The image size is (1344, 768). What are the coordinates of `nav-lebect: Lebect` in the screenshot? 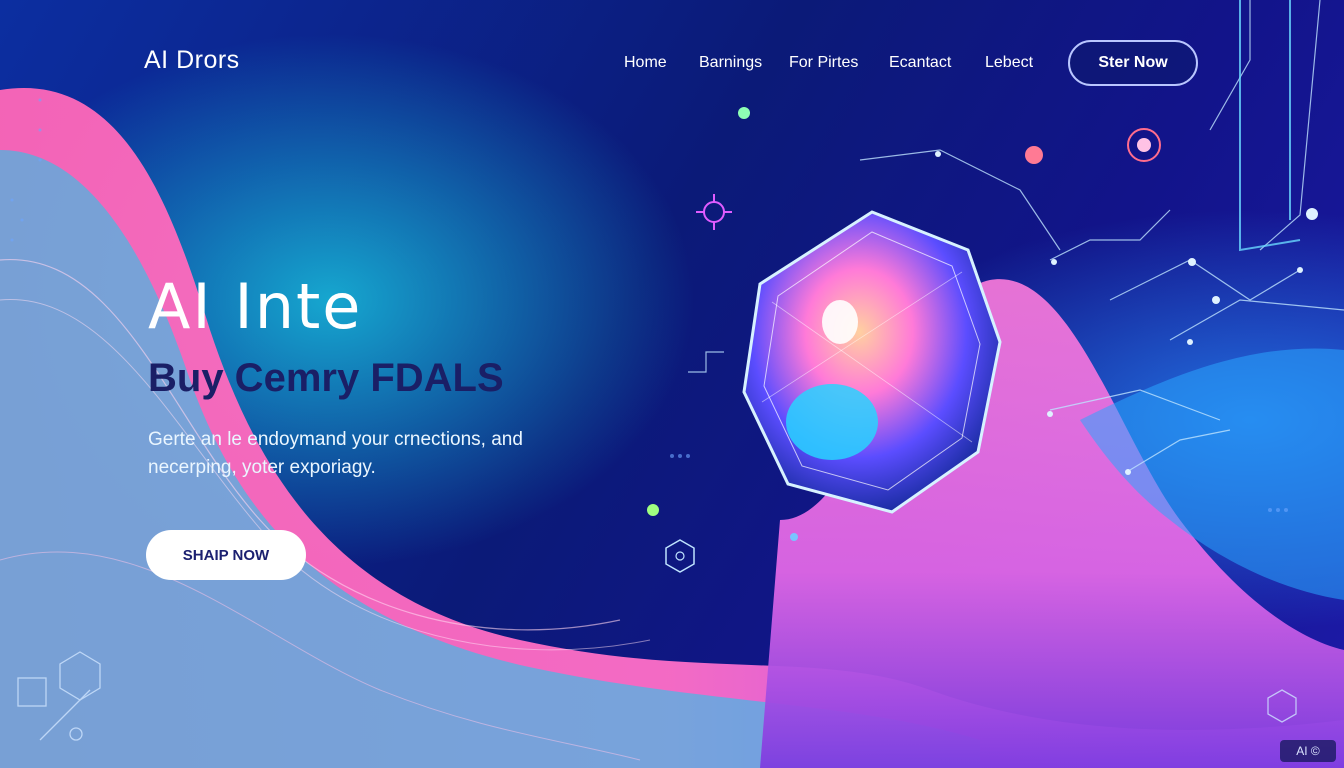 It's located at (1009, 63).